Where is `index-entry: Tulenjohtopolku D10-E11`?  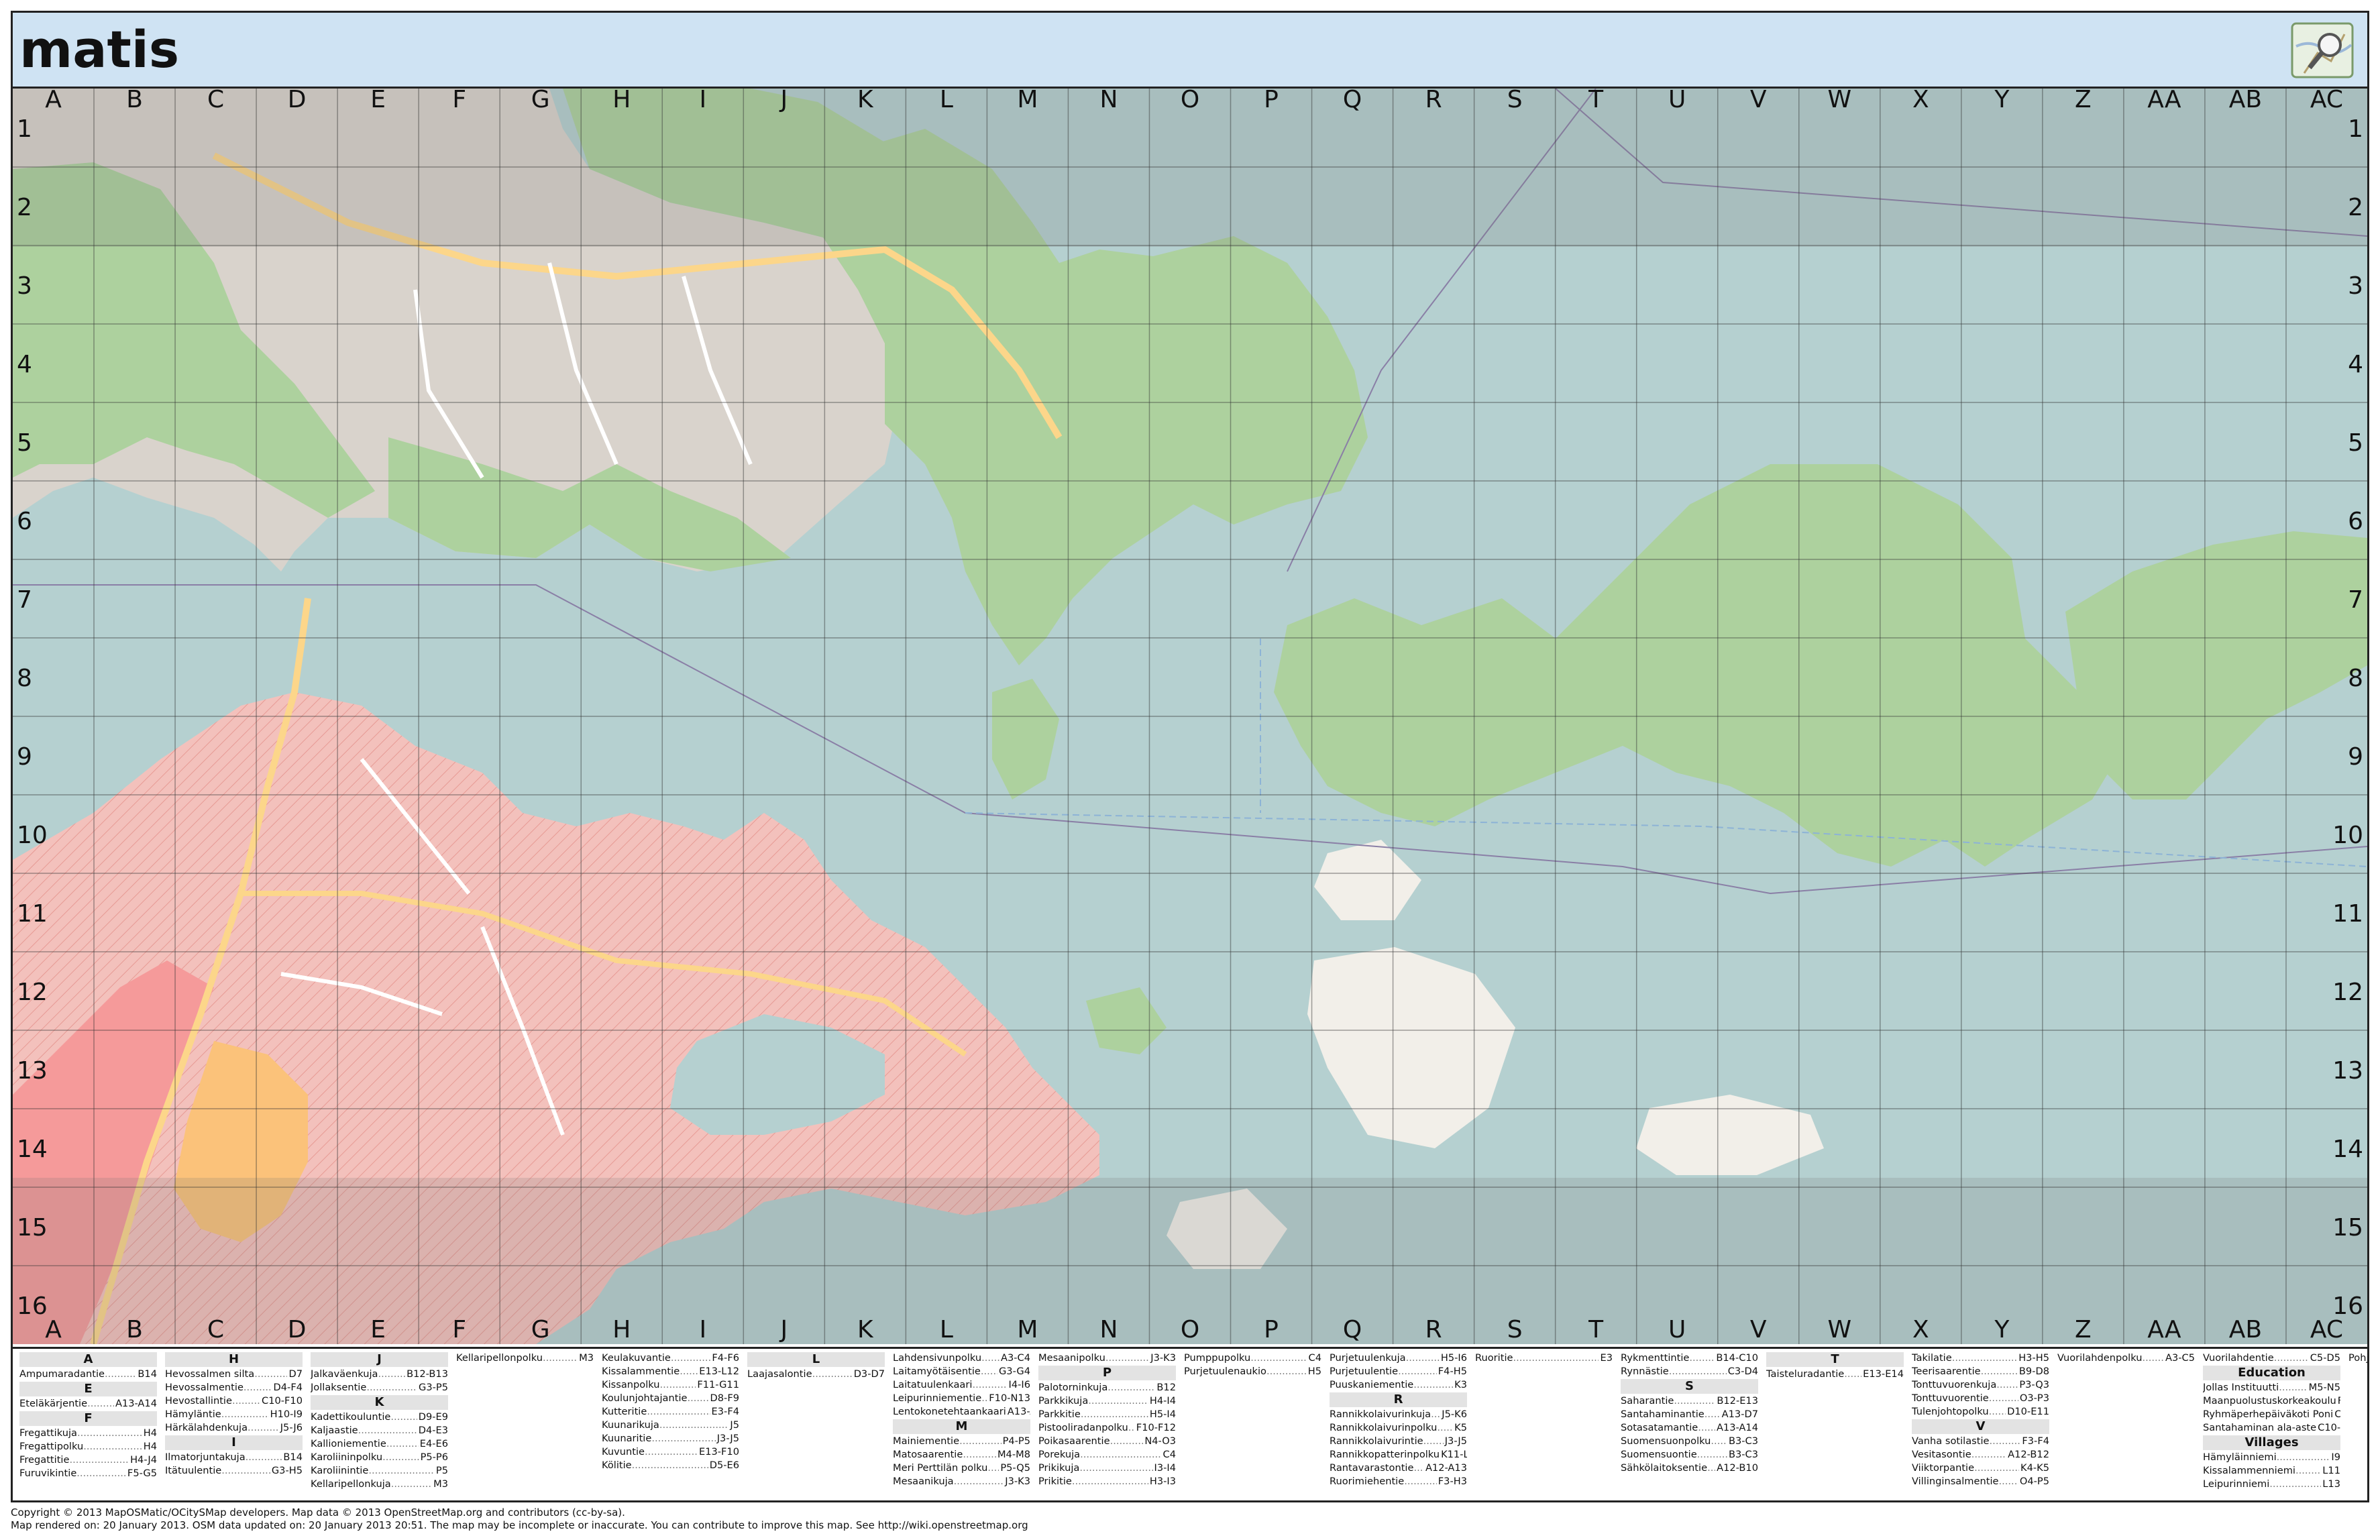
index-entry: Tulenjohtopolku D10-E11 is located at coordinates (1980, 1412).